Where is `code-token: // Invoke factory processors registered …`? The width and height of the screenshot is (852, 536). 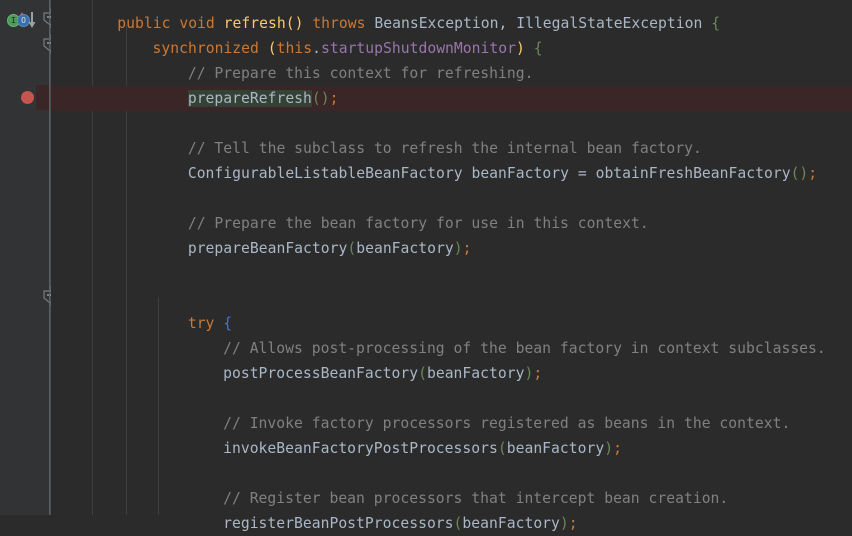 code-token: // Invoke factory processors registered … is located at coordinates (507, 423).